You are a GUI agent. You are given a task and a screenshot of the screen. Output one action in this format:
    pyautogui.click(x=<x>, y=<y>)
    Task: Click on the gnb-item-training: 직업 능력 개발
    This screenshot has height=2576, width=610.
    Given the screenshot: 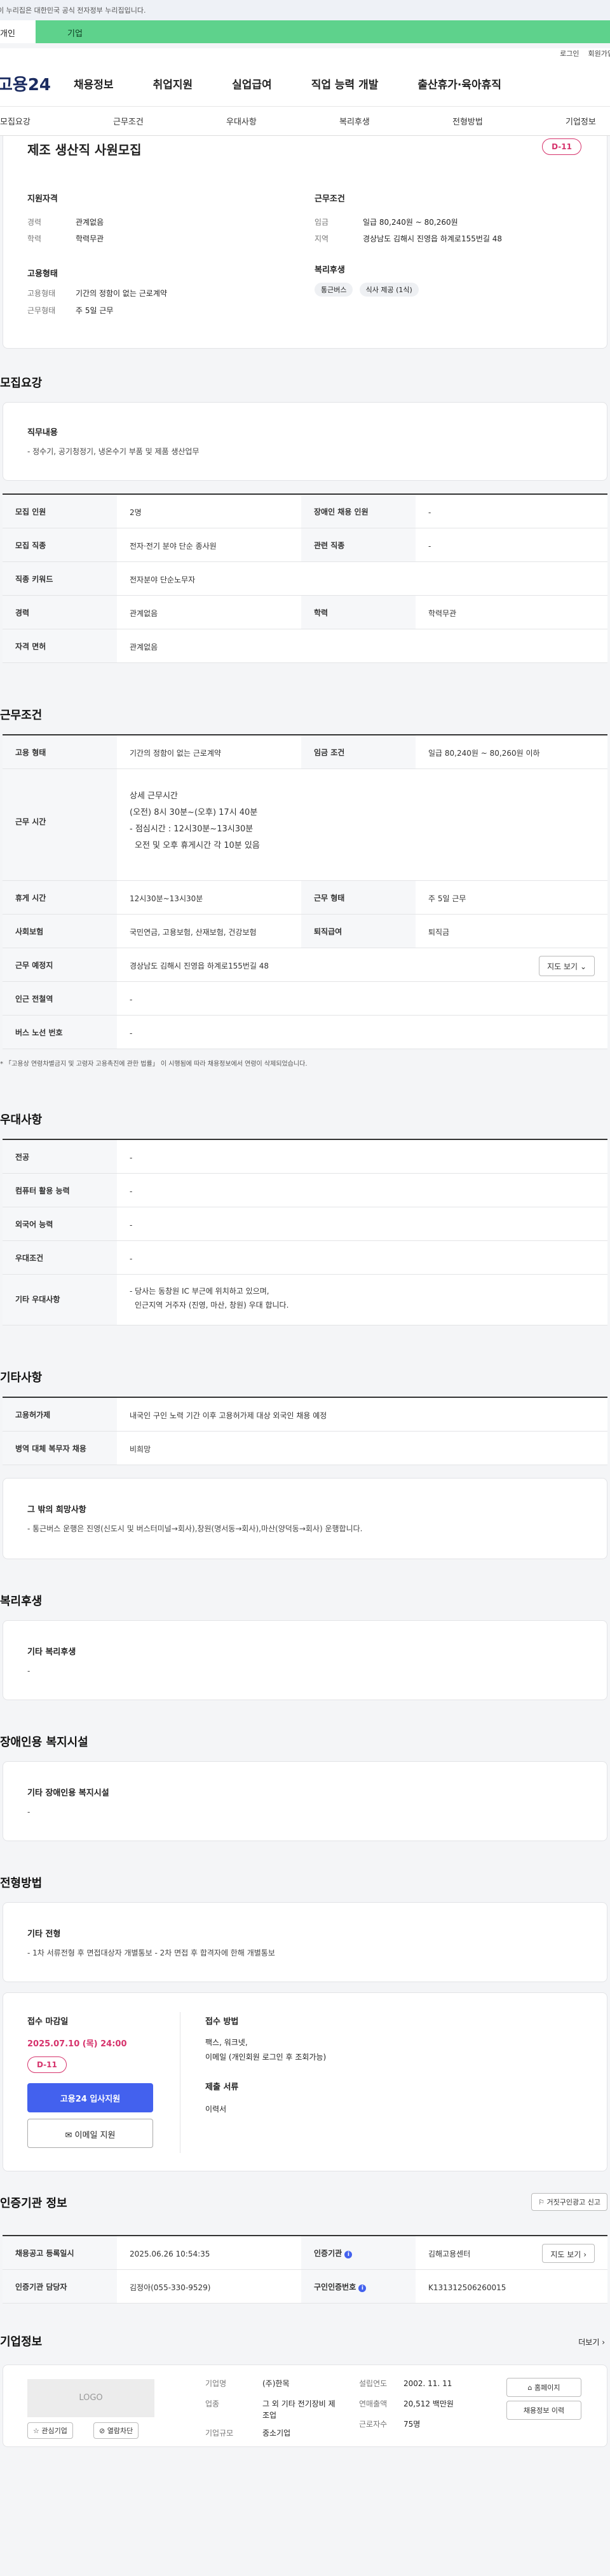 What is the action you would take?
    pyautogui.click(x=345, y=83)
    